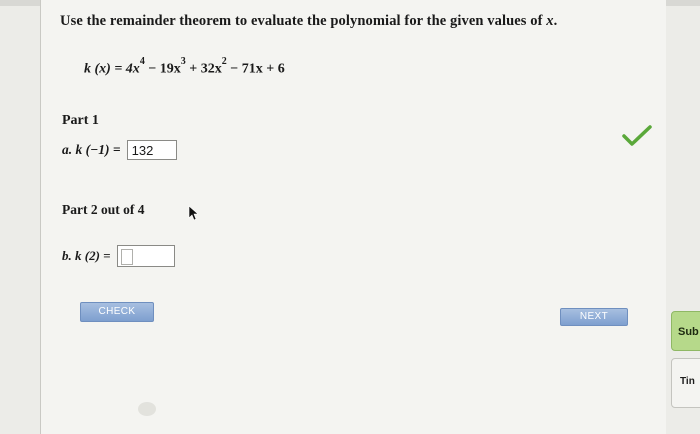  I want to click on next-button: NEXT, so click(594, 317).